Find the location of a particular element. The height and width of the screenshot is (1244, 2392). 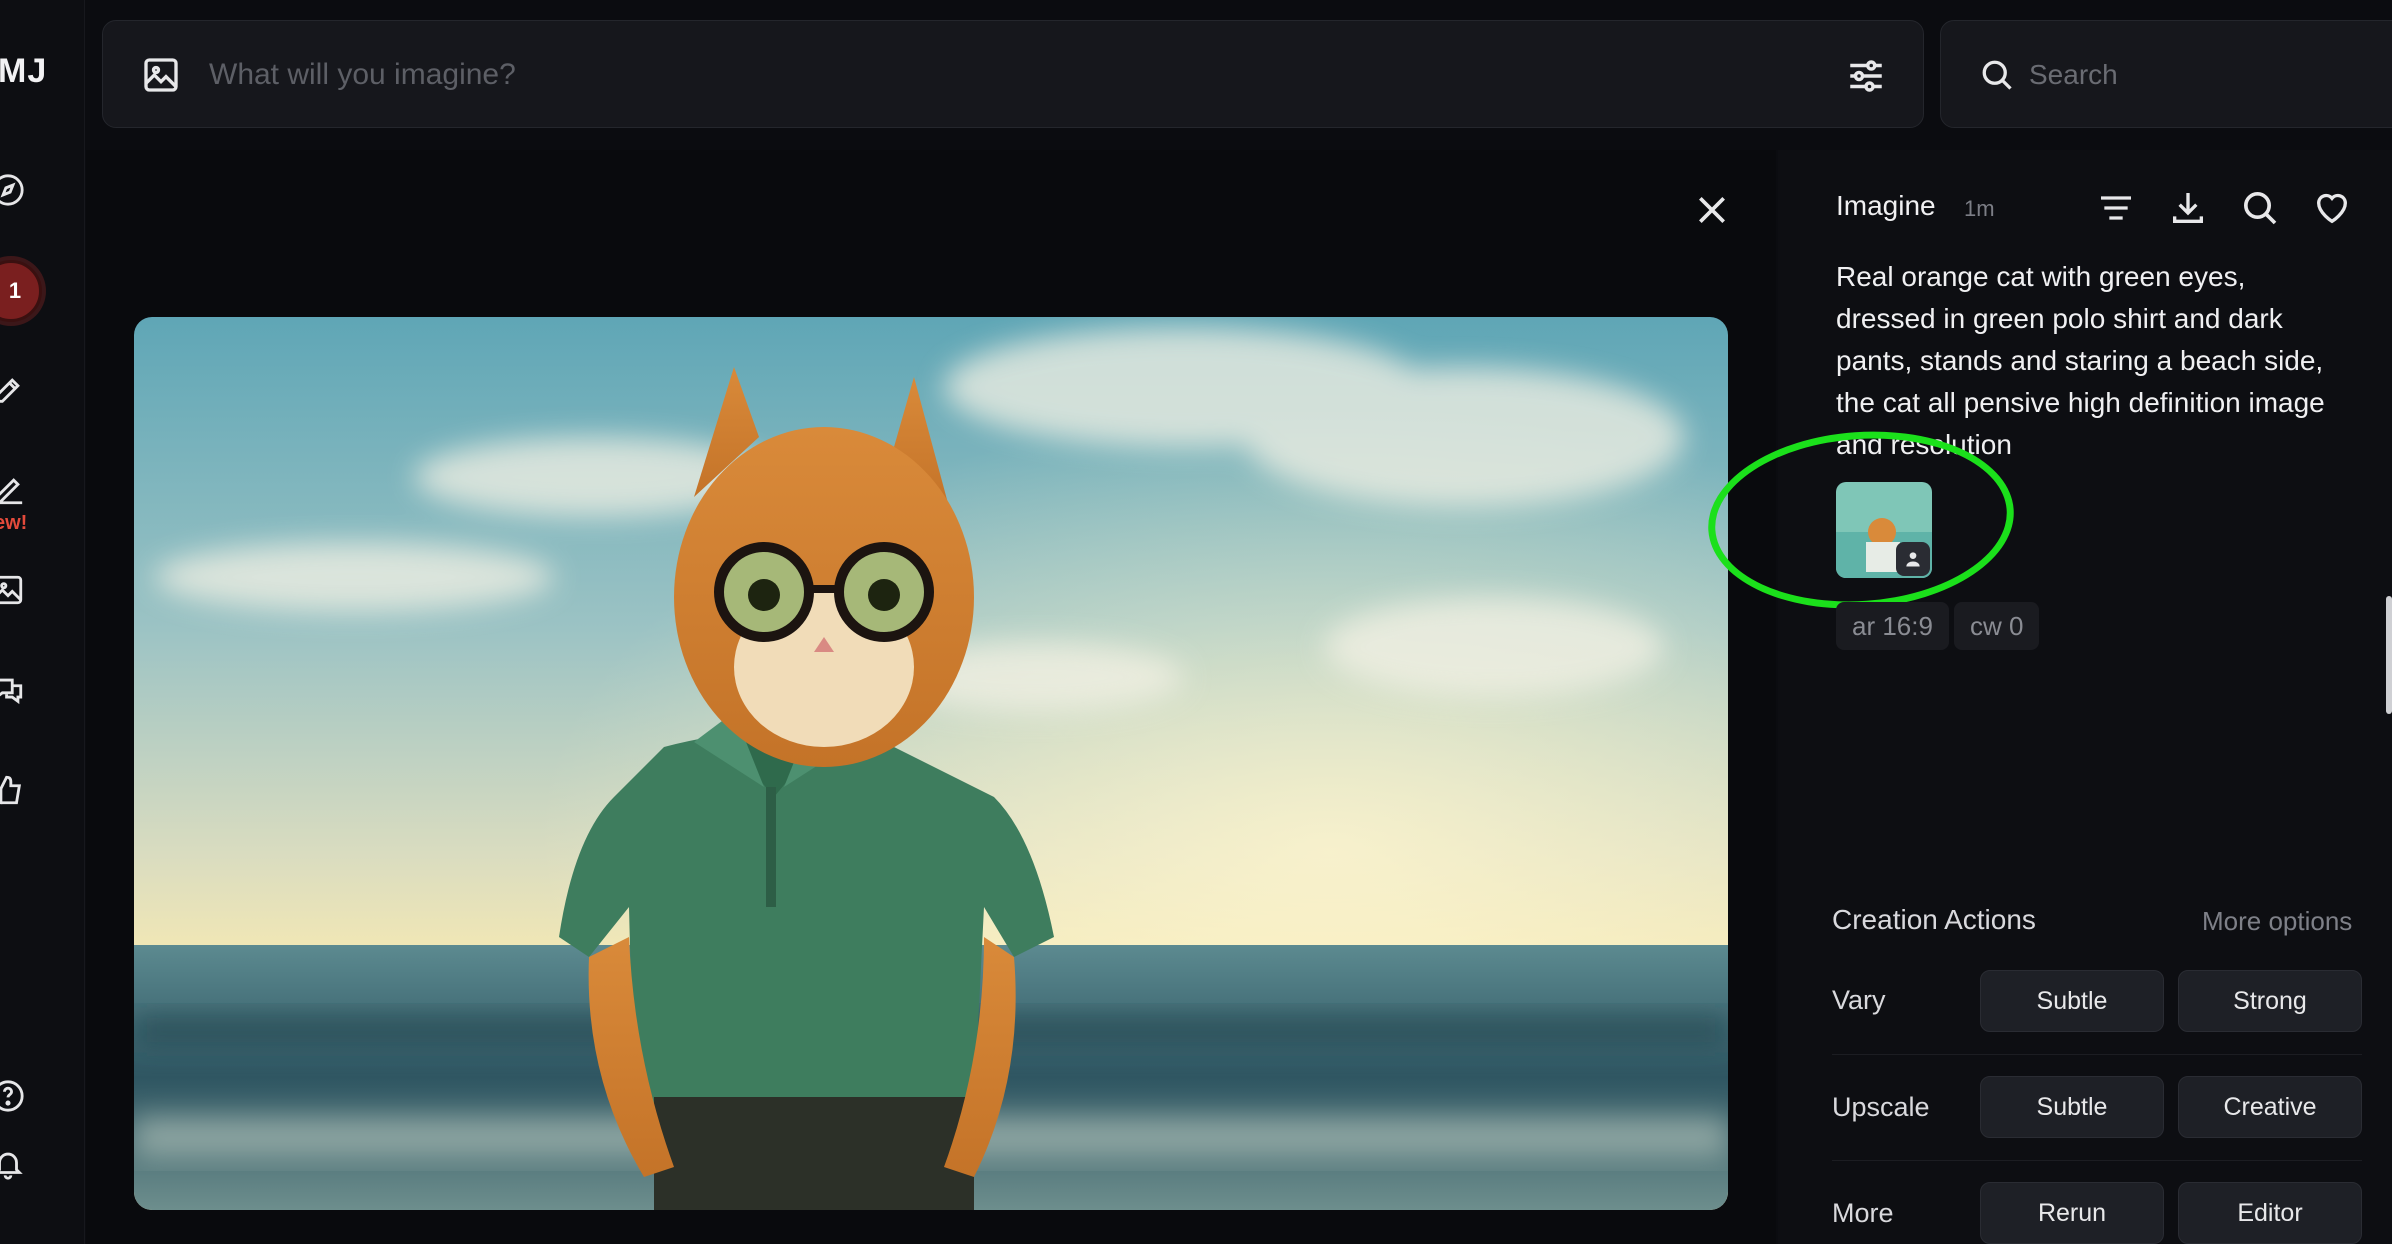

sidebar-item-explore is located at coordinates (14, 190).